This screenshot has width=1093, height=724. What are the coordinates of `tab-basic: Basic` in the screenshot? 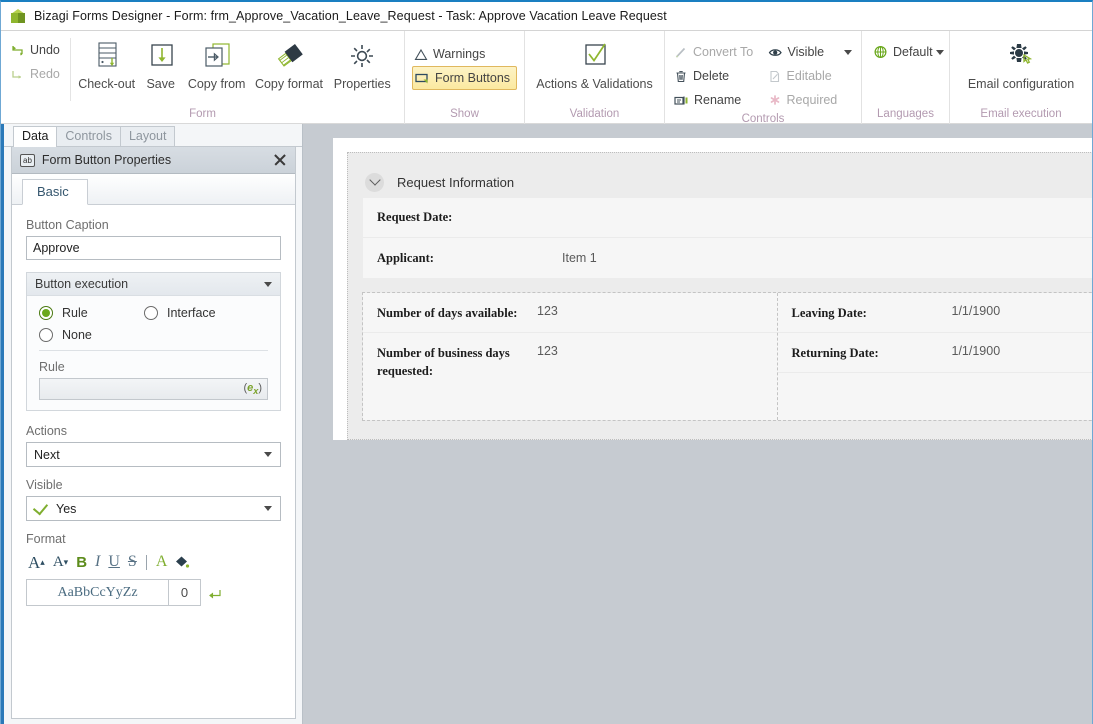 It's located at (55, 192).